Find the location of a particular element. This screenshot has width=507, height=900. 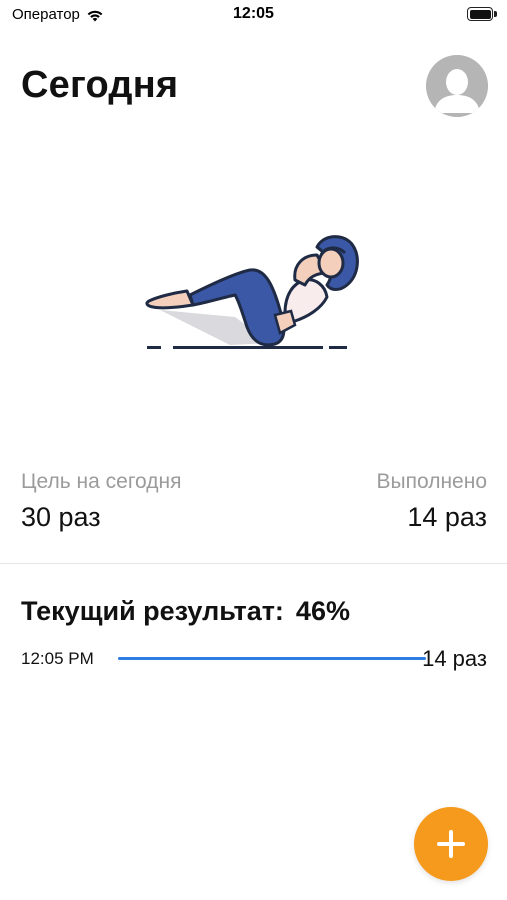

progress-row: 12:05 PM 14 раз is located at coordinates (254, 658).